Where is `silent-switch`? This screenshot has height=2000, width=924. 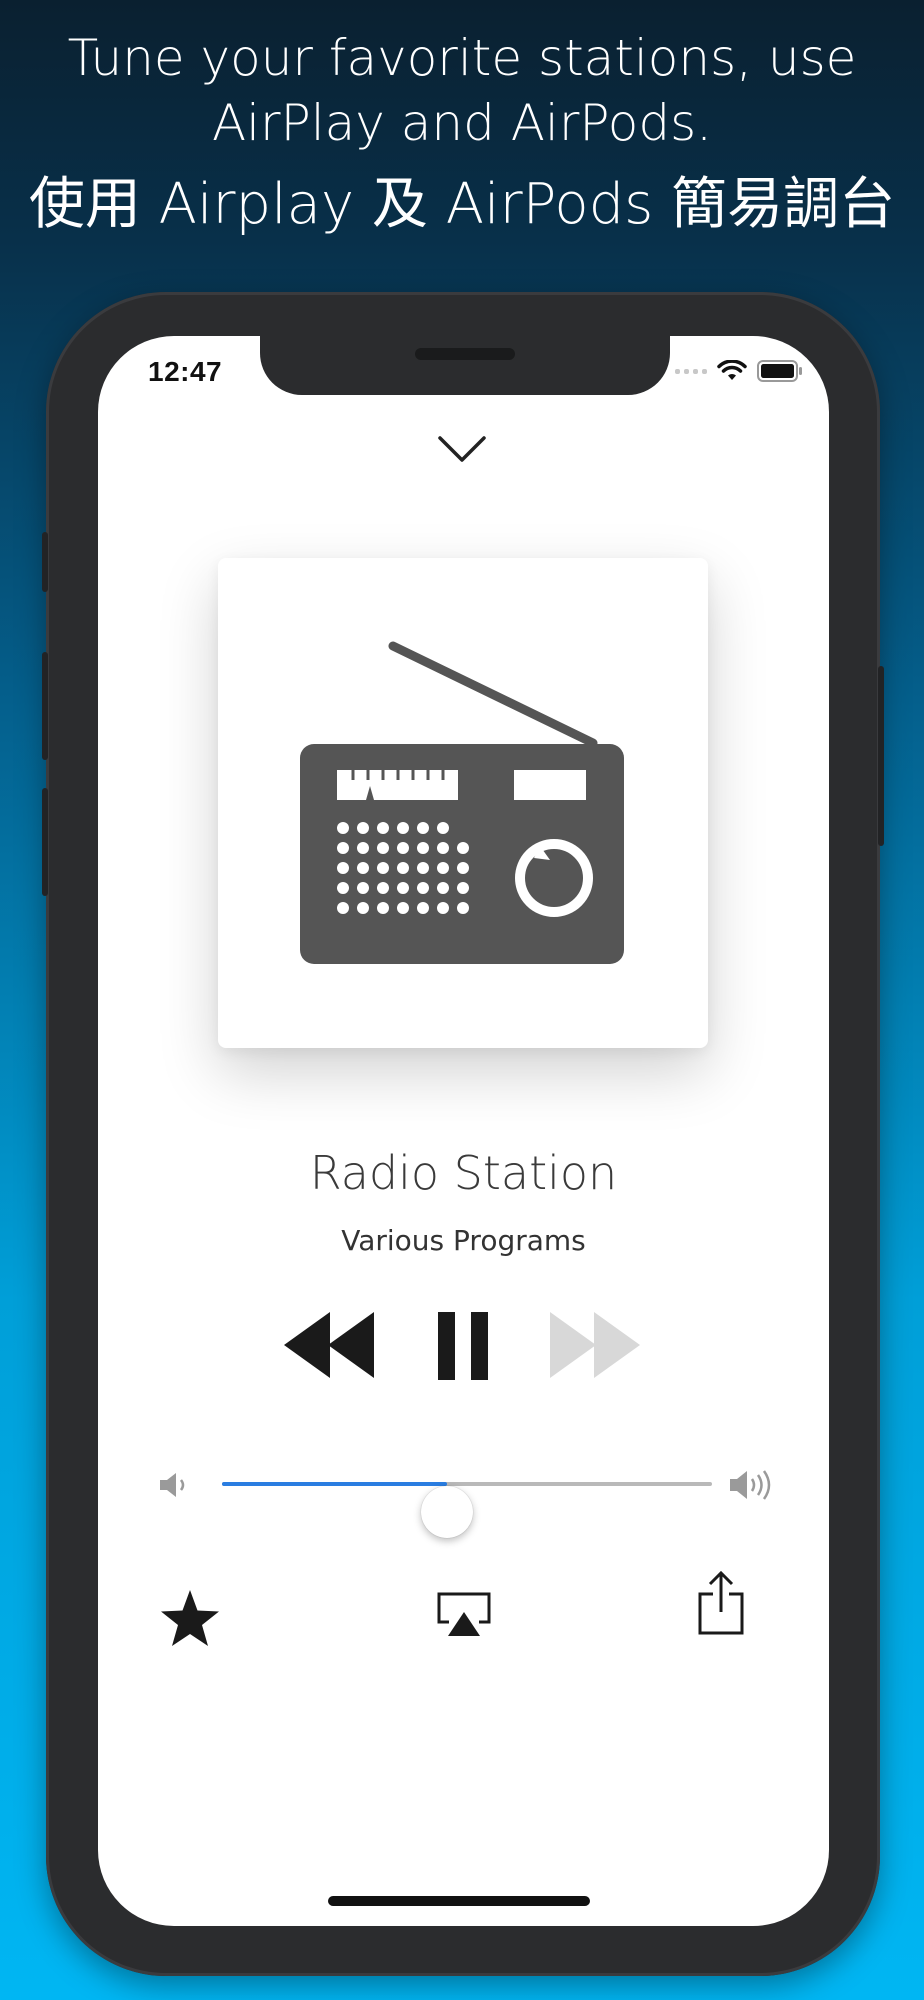 silent-switch is located at coordinates (45, 562).